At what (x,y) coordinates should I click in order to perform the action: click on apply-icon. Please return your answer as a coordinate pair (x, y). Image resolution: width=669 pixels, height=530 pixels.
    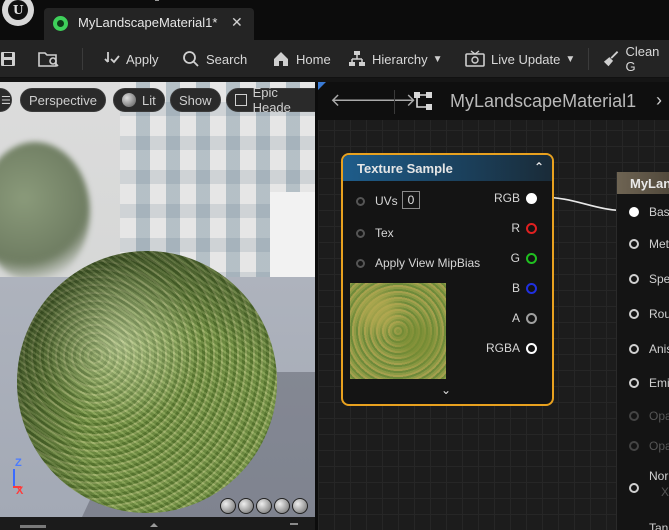
    Looking at the image, I should click on (112, 58).